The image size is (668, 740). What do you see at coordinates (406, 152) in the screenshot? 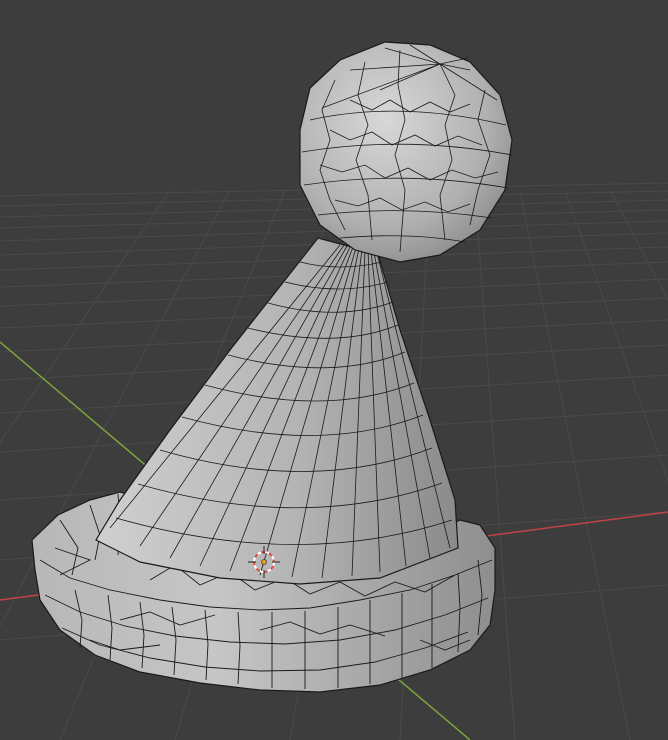
I see `pompom` at bounding box center [406, 152].